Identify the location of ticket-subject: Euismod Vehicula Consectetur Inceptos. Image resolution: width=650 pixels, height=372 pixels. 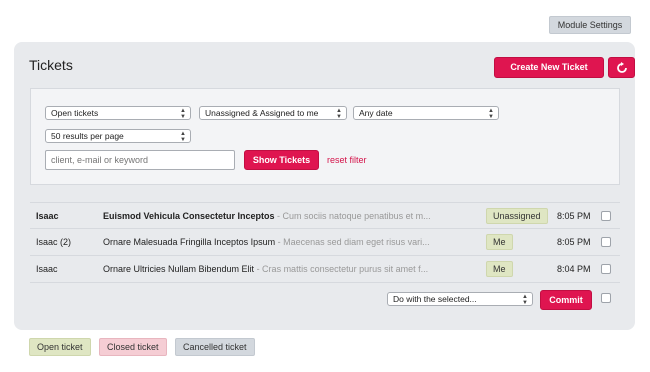
(189, 216).